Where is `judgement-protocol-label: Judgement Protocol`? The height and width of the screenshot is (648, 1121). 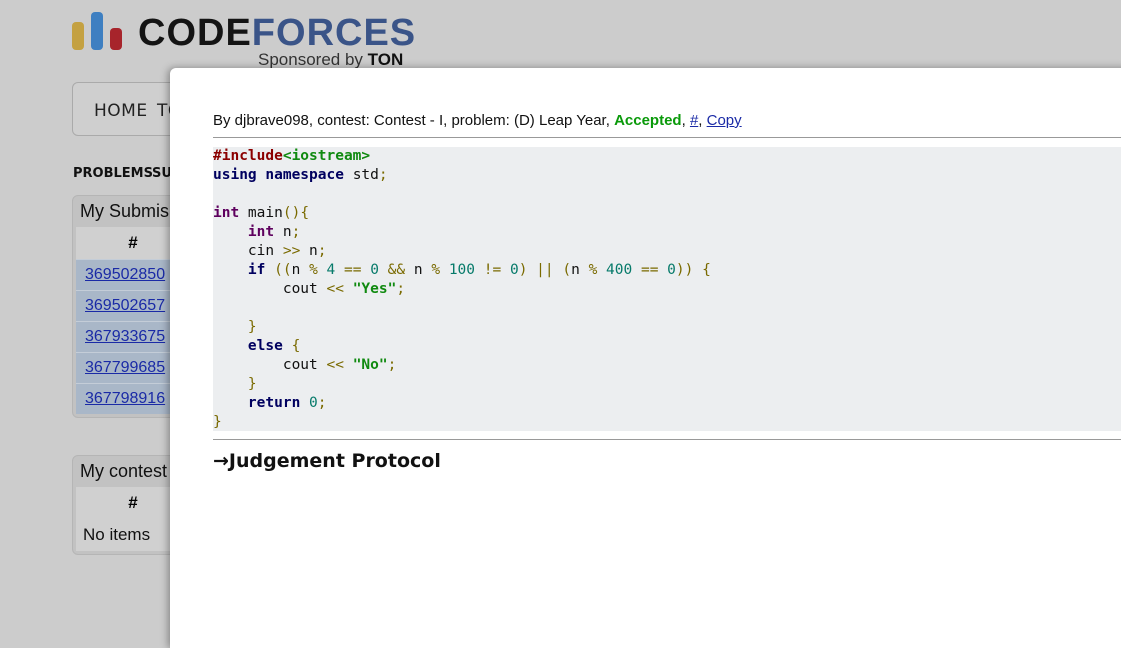
judgement-protocol-label: Judgement Protocol is located at coordinates (334, 461).